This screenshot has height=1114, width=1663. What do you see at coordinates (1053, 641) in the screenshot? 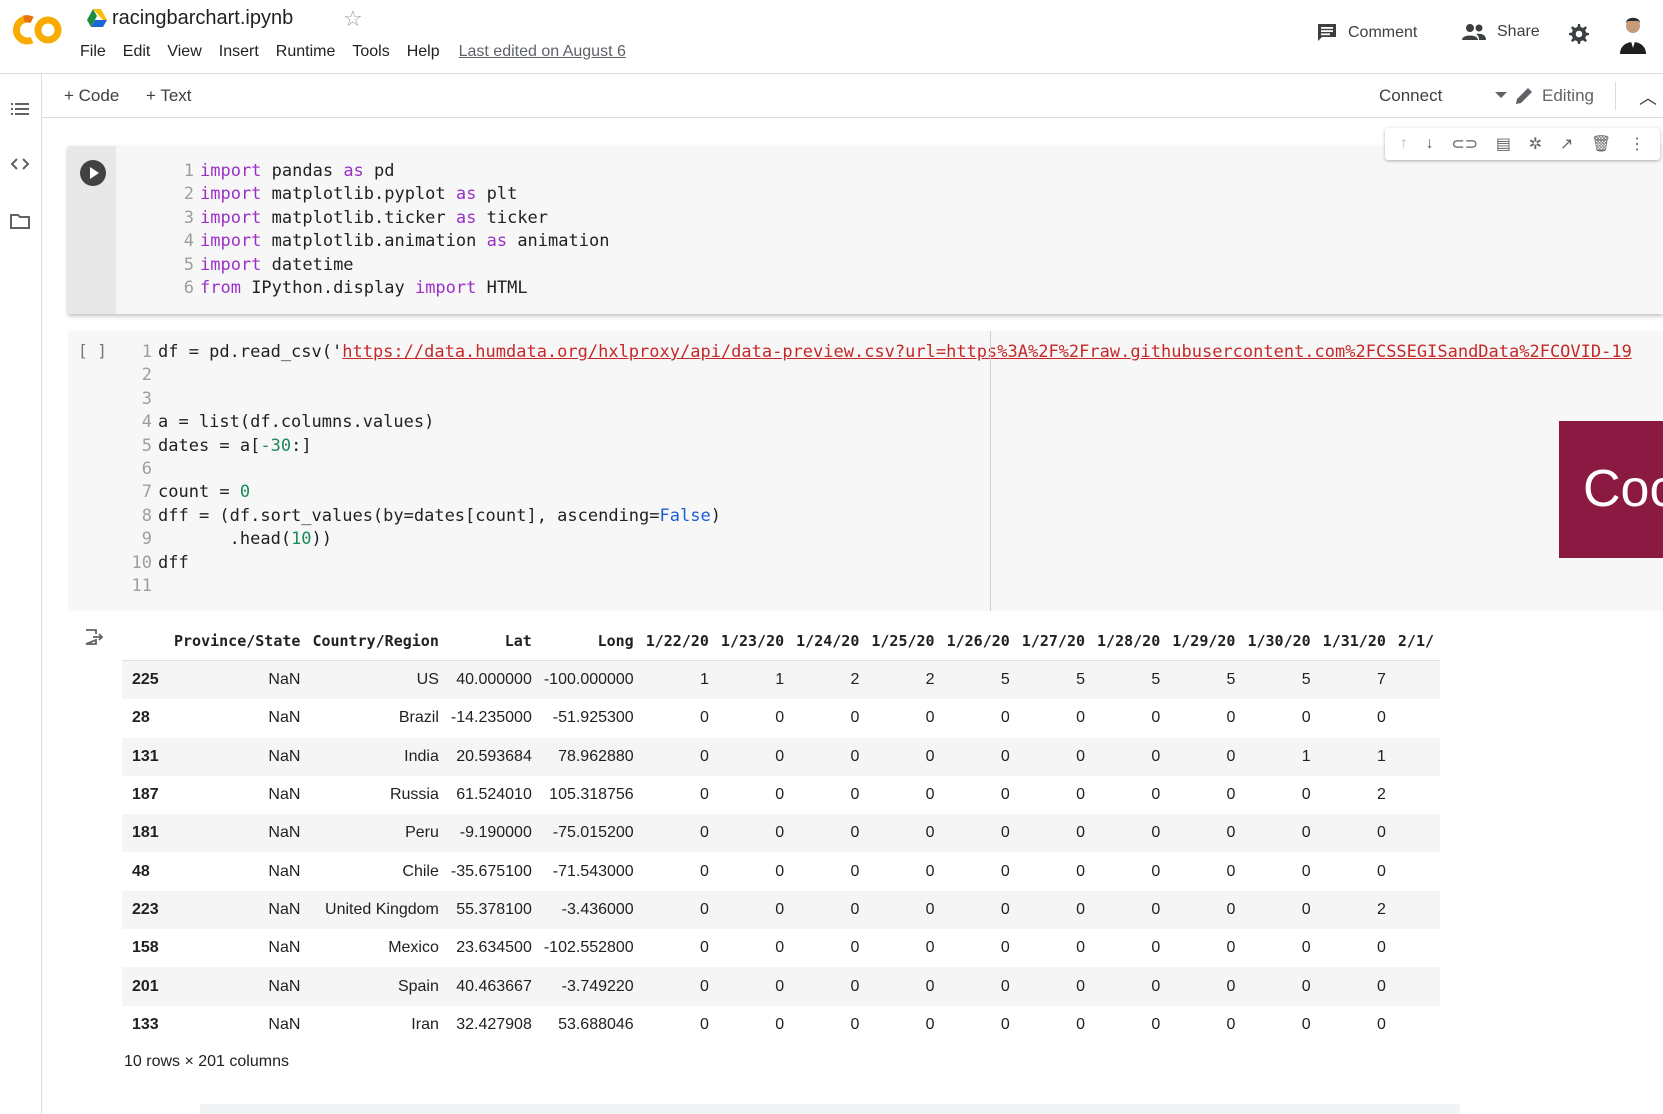
I see `column-header: 1/27/20` at bounding box center [1053, 641].